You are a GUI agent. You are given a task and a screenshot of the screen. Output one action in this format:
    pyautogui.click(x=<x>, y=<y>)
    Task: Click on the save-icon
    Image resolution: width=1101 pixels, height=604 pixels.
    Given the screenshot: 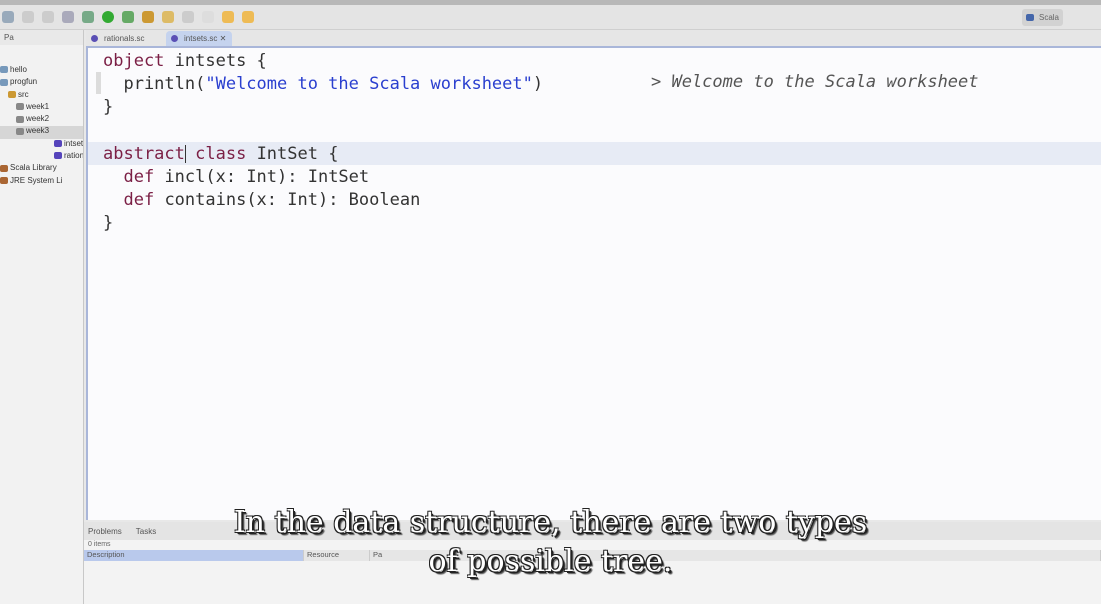 What is the action you would take?
    pyautogui.click(x=28, y=17)
    